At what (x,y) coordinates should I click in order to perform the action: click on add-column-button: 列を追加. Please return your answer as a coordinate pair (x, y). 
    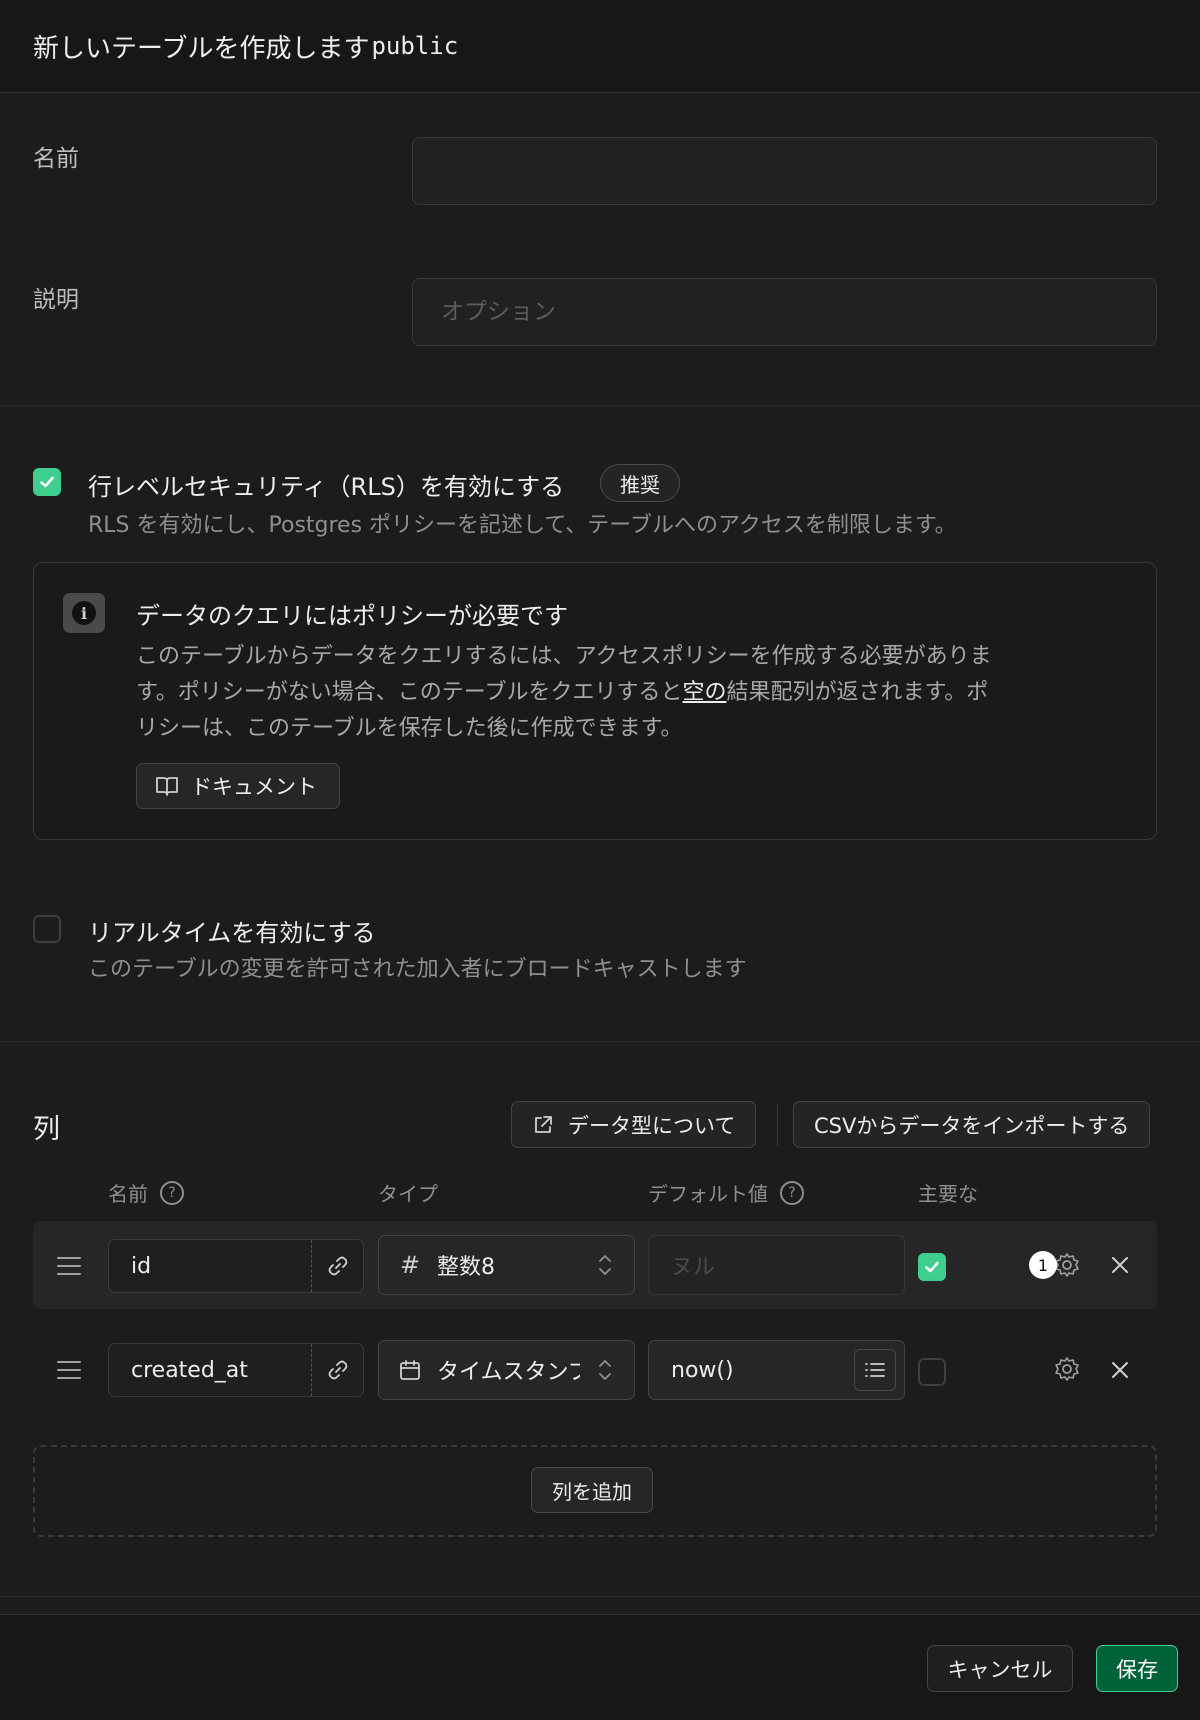
    Looking at the image, I should click on (592, 1490).